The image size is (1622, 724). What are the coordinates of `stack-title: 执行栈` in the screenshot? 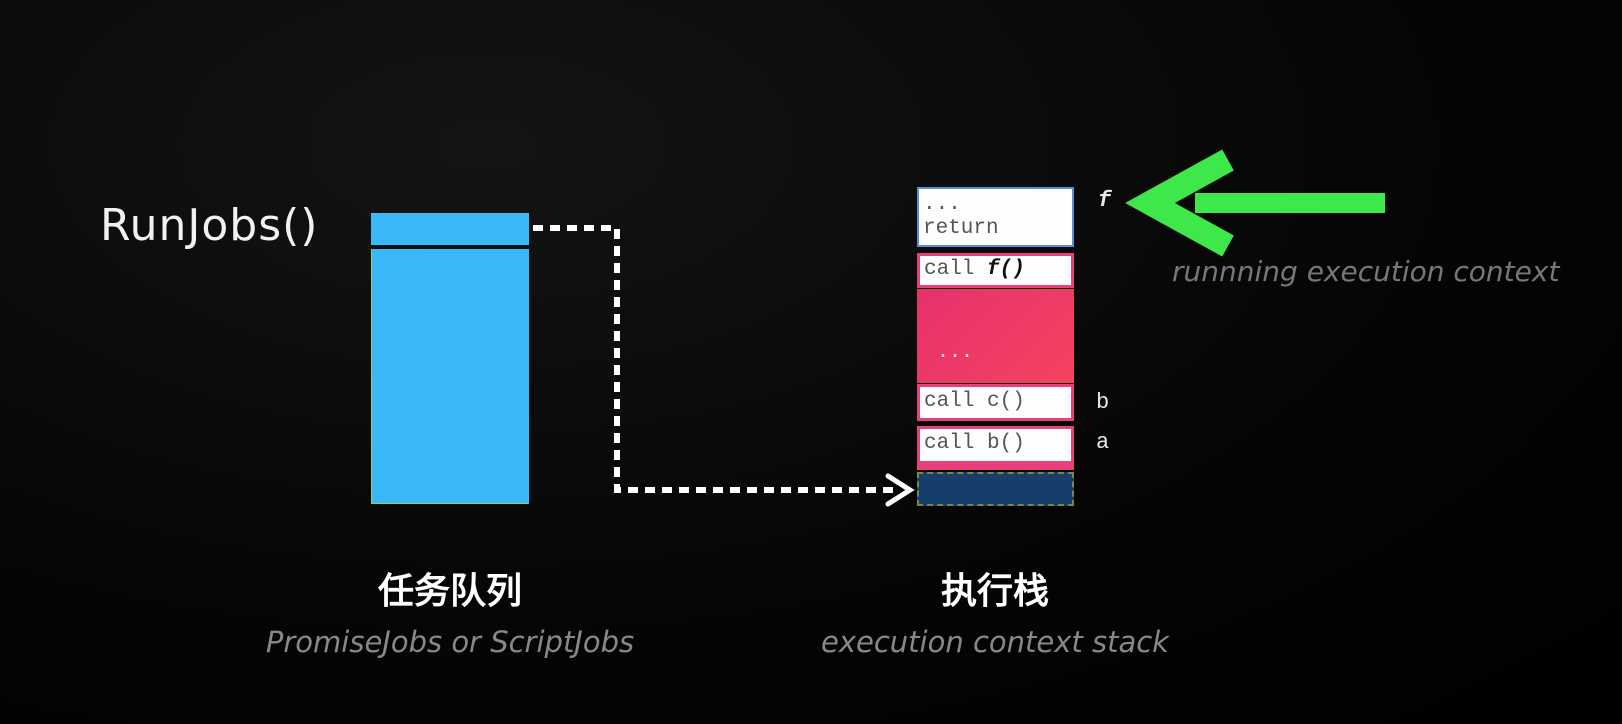 It's located at (994, 591).